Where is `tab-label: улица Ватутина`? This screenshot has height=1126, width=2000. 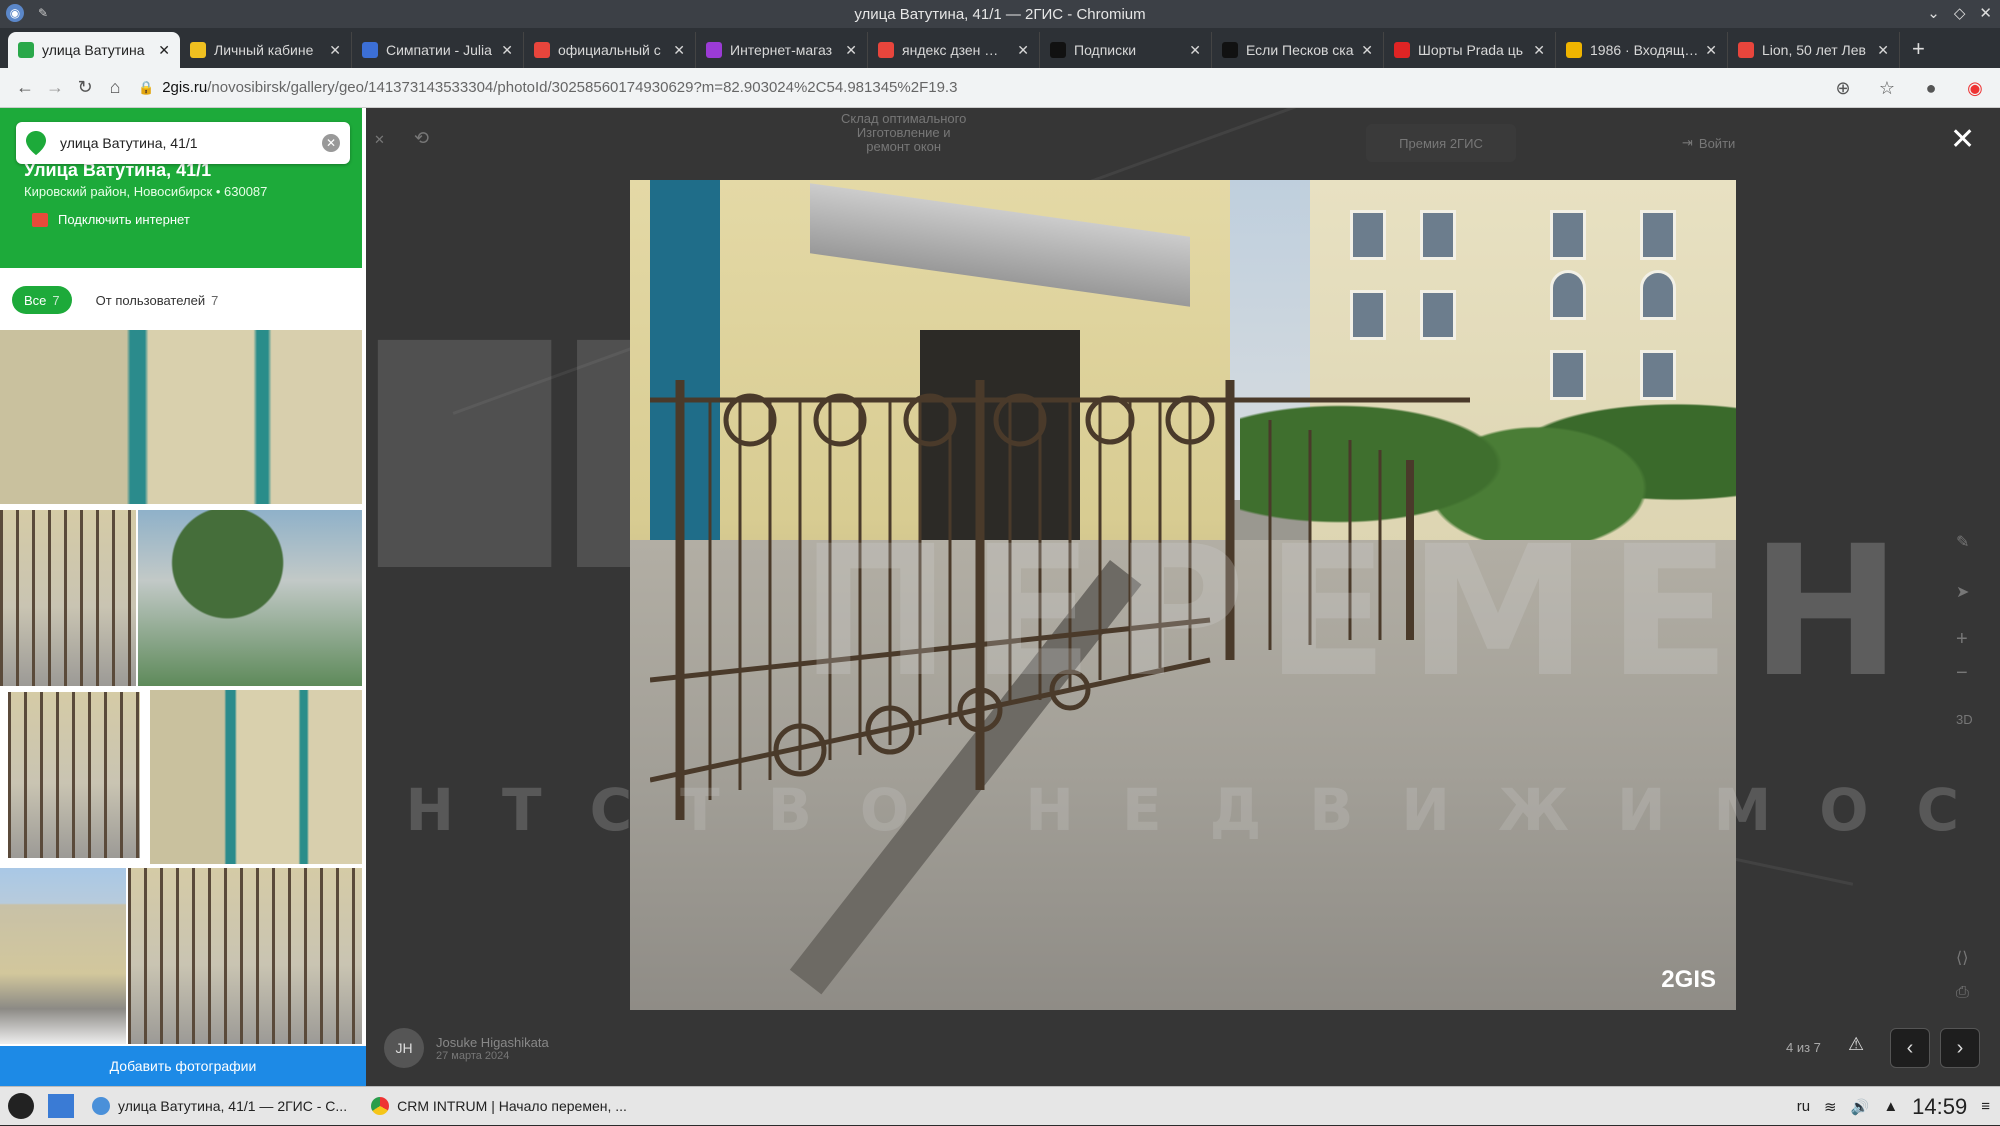 tab-label: улица Ватутина is located at coordinates (93, 50).